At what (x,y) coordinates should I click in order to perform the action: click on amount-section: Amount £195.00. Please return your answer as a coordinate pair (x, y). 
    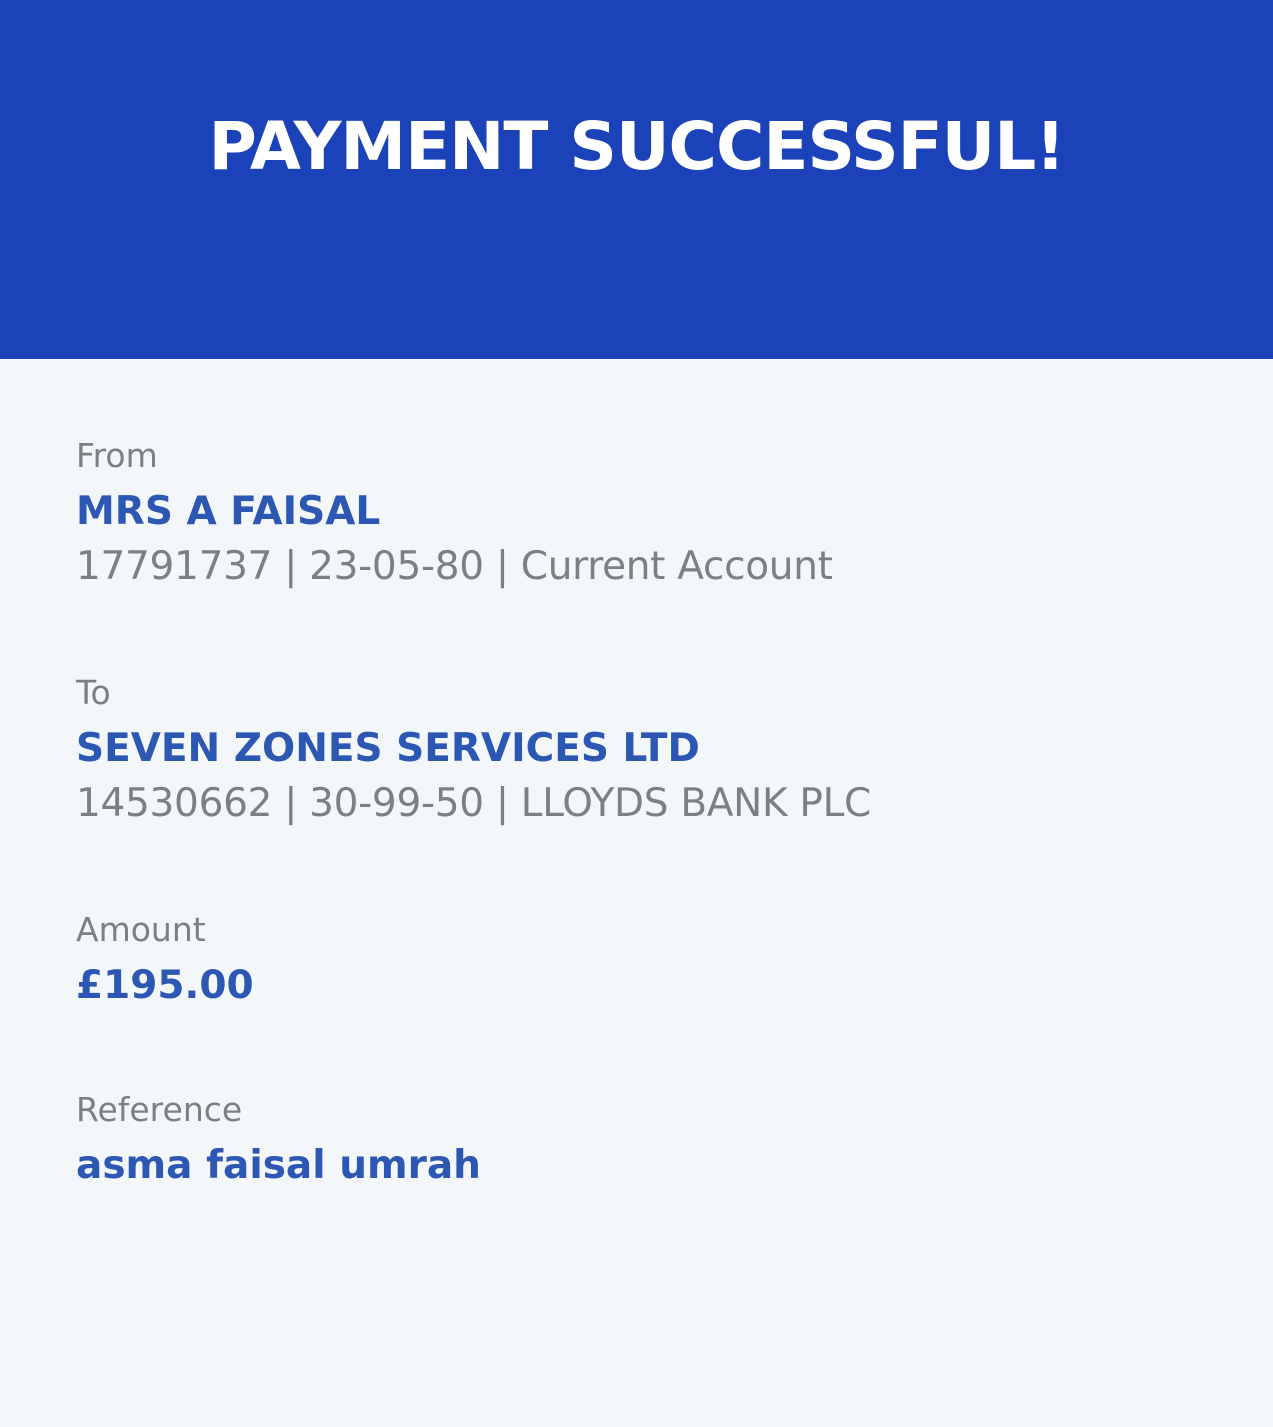
    Looking at the image, I should click on (651, 960).